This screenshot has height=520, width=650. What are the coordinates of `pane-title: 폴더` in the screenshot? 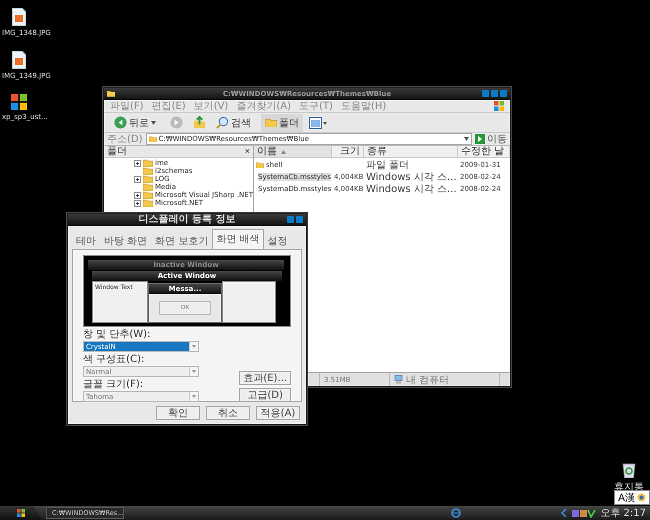 It's located at (117, 151).